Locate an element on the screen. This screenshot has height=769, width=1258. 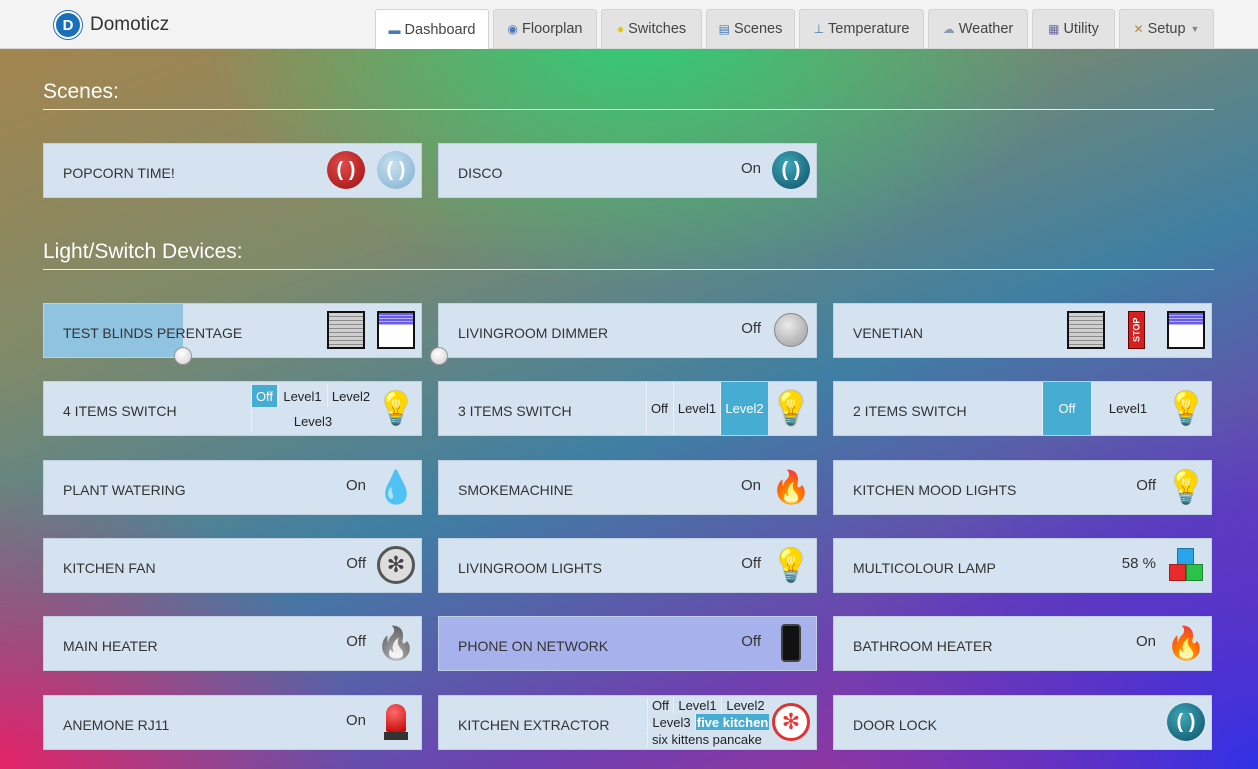
door-lock-button: ( ) is located at coordinates (1186, 722).